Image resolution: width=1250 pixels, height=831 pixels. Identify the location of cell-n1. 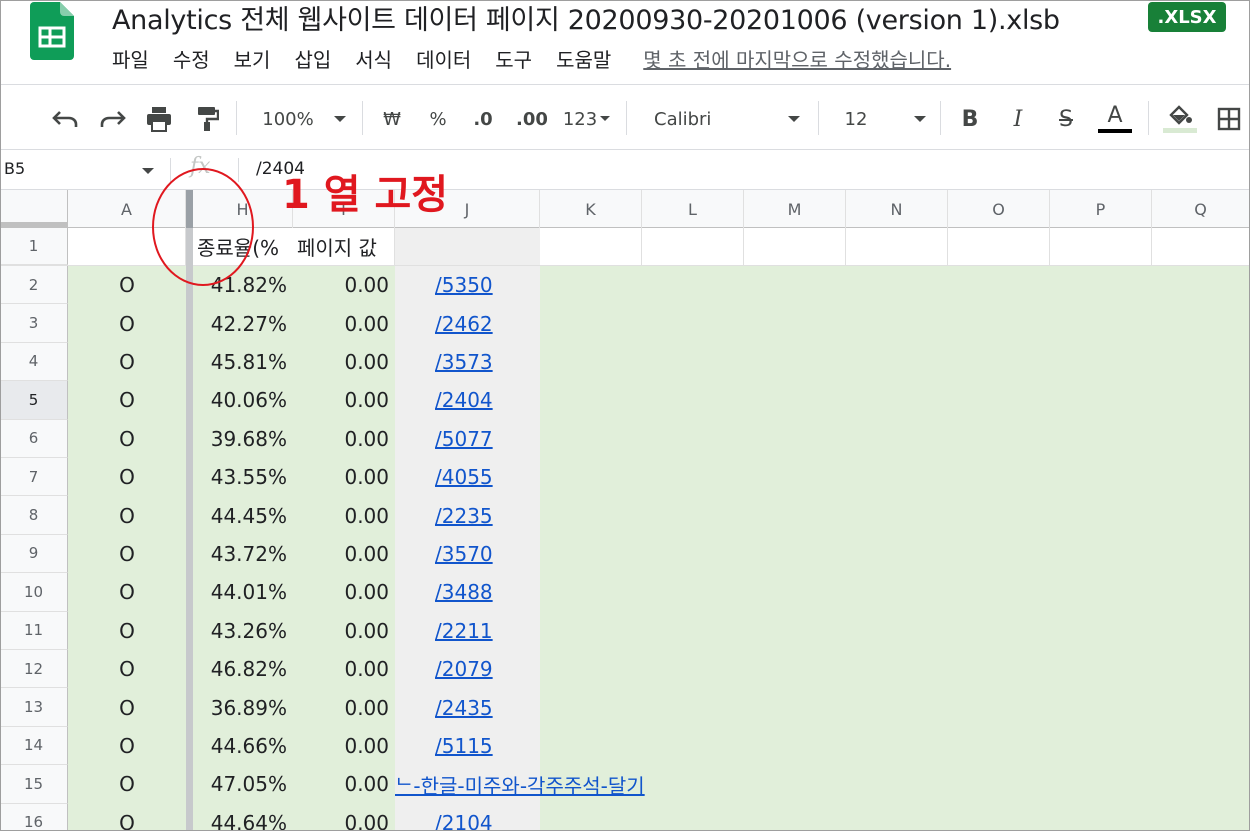
(897, 247).